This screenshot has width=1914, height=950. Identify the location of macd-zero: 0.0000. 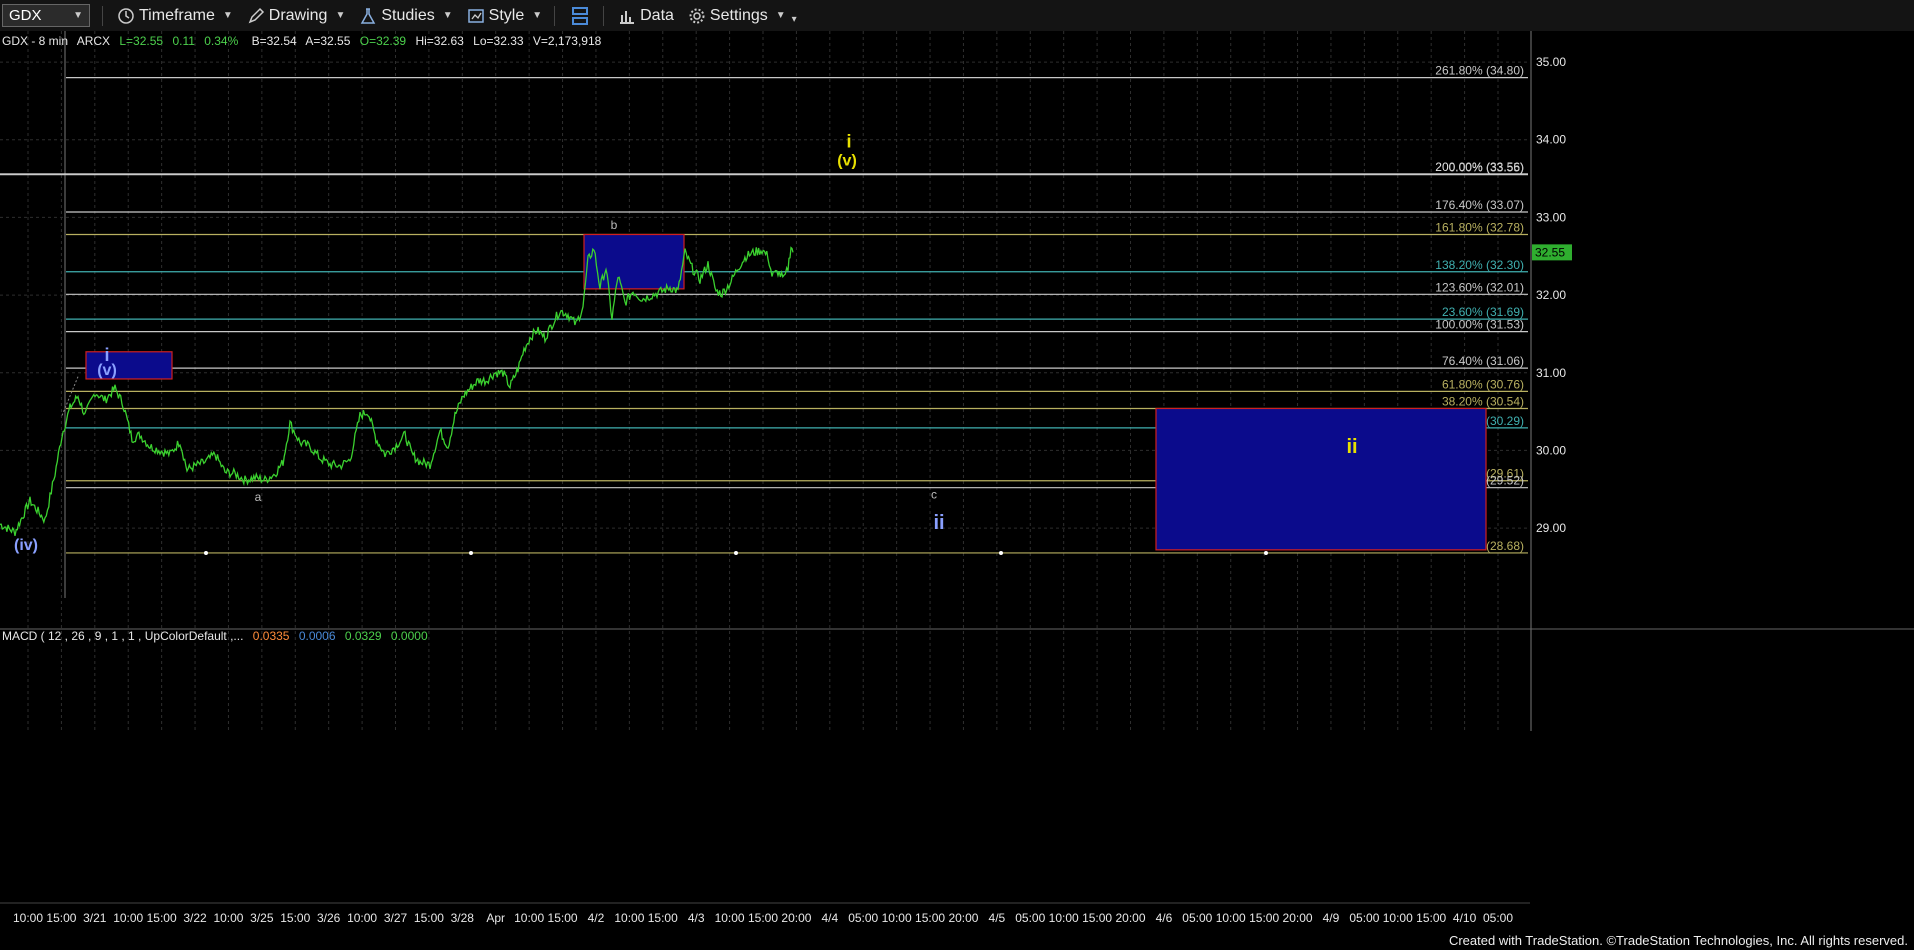
(409, 636).